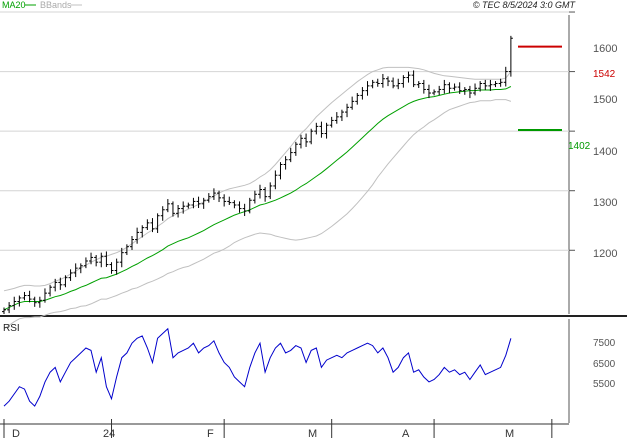 The height and width of the screenshot is (440, 627). I want to click on price-tick-label: 1200, so click(605, 254).